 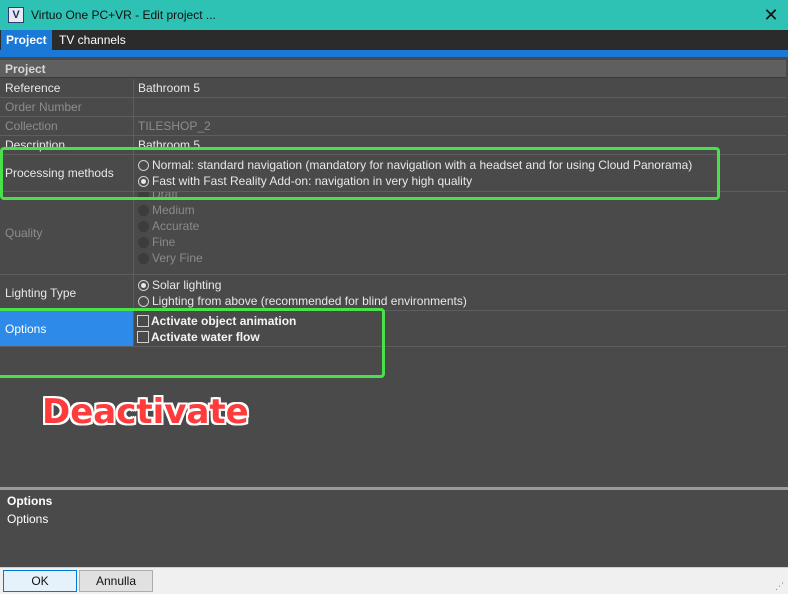 What do you see at coordinates (116, 581) in the screenshot?
I see `cancel-button: Annulla` at bounding box center [116, 581].